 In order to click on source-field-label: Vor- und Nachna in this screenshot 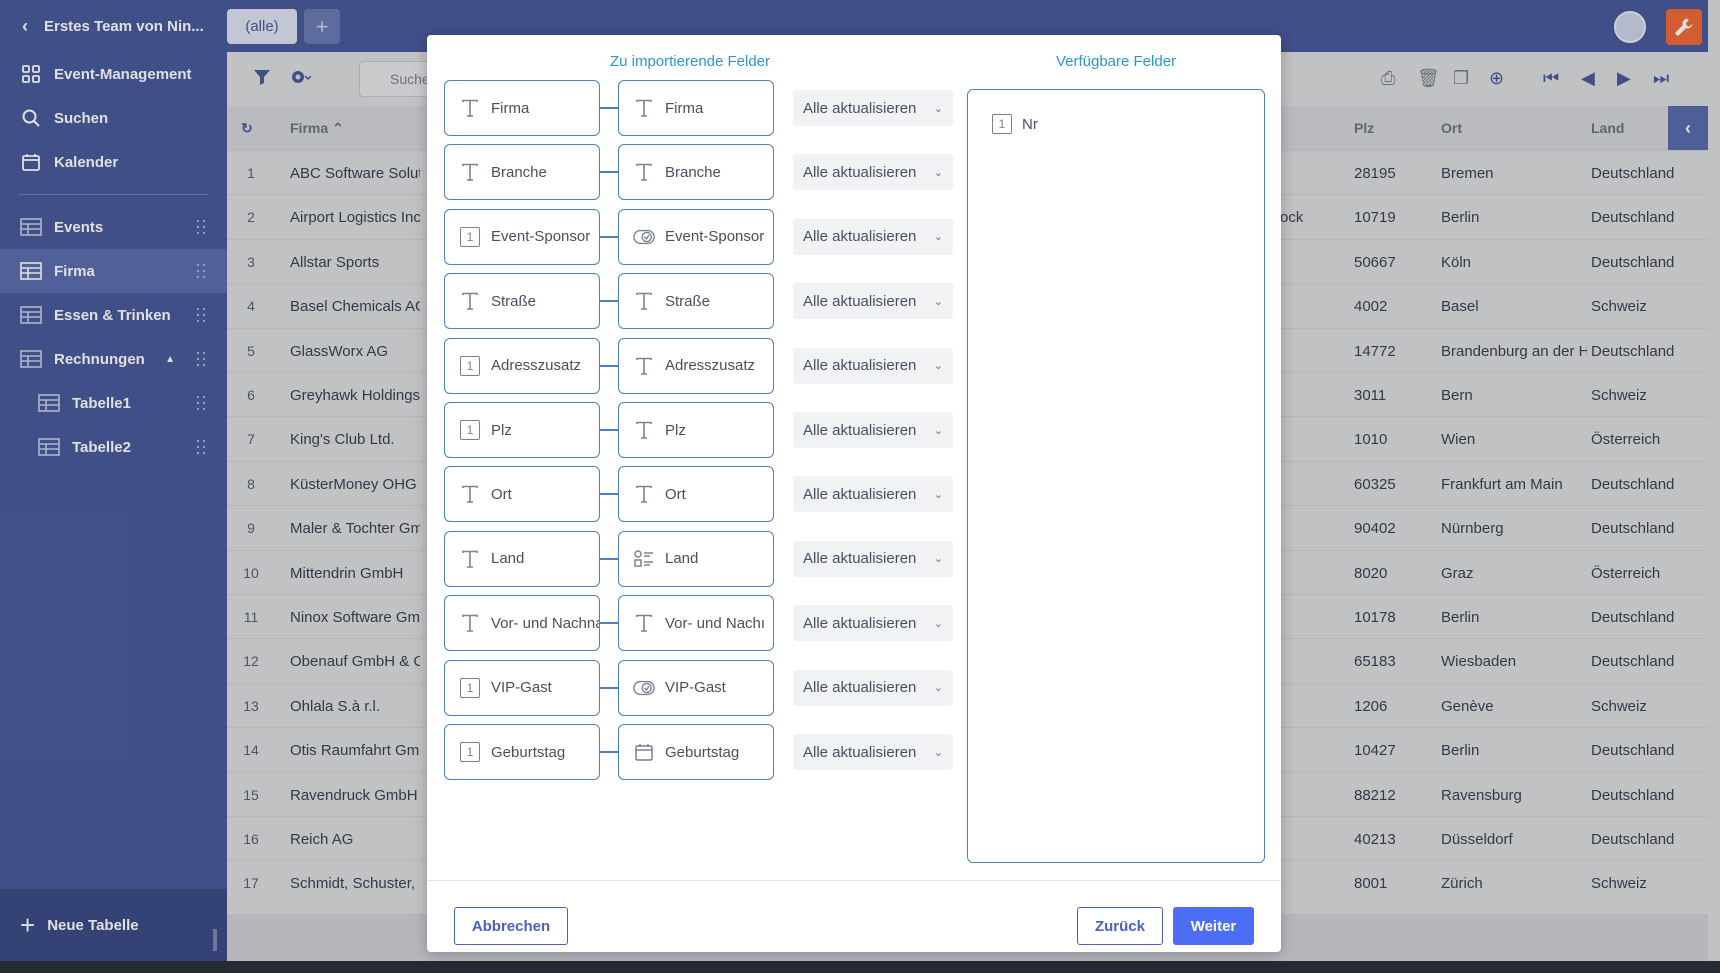, I will do `click(545, 623)`.